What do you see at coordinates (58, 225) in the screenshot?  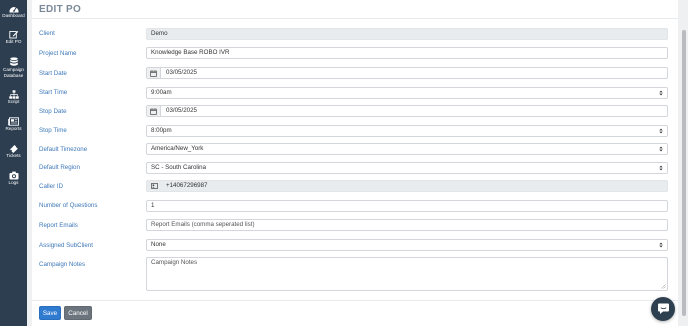 I see `report-emails-label: Report Emails` at bounding box center [58, 225].